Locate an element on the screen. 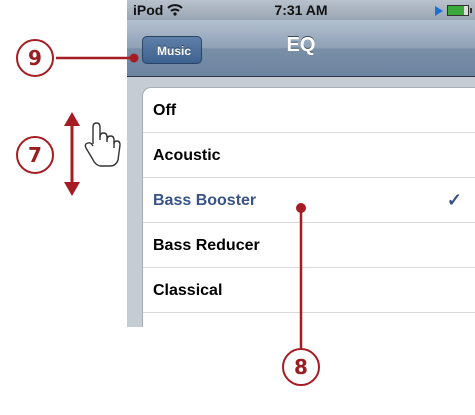 This screenshot has width=475, height=415. status-icons is located at coordinates (453, 10).